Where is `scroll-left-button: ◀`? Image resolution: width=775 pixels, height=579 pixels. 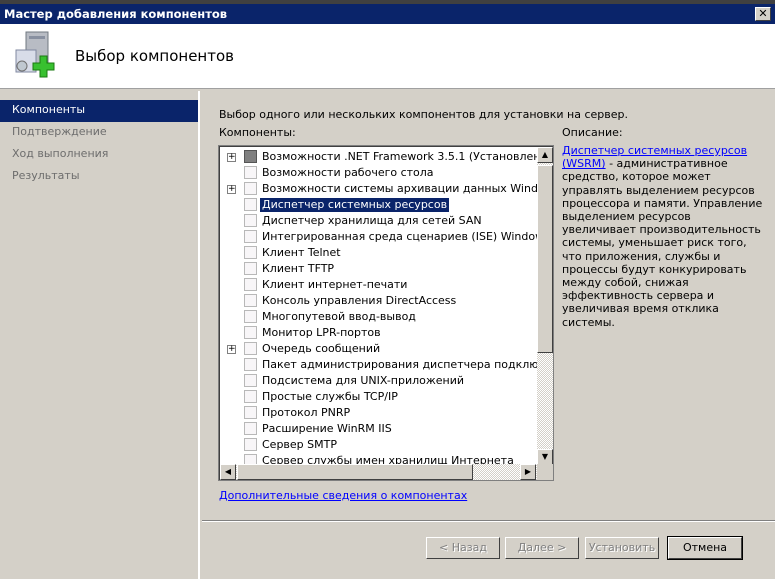 scroll-left-button: ◀ is located at coordinates (228, 472).